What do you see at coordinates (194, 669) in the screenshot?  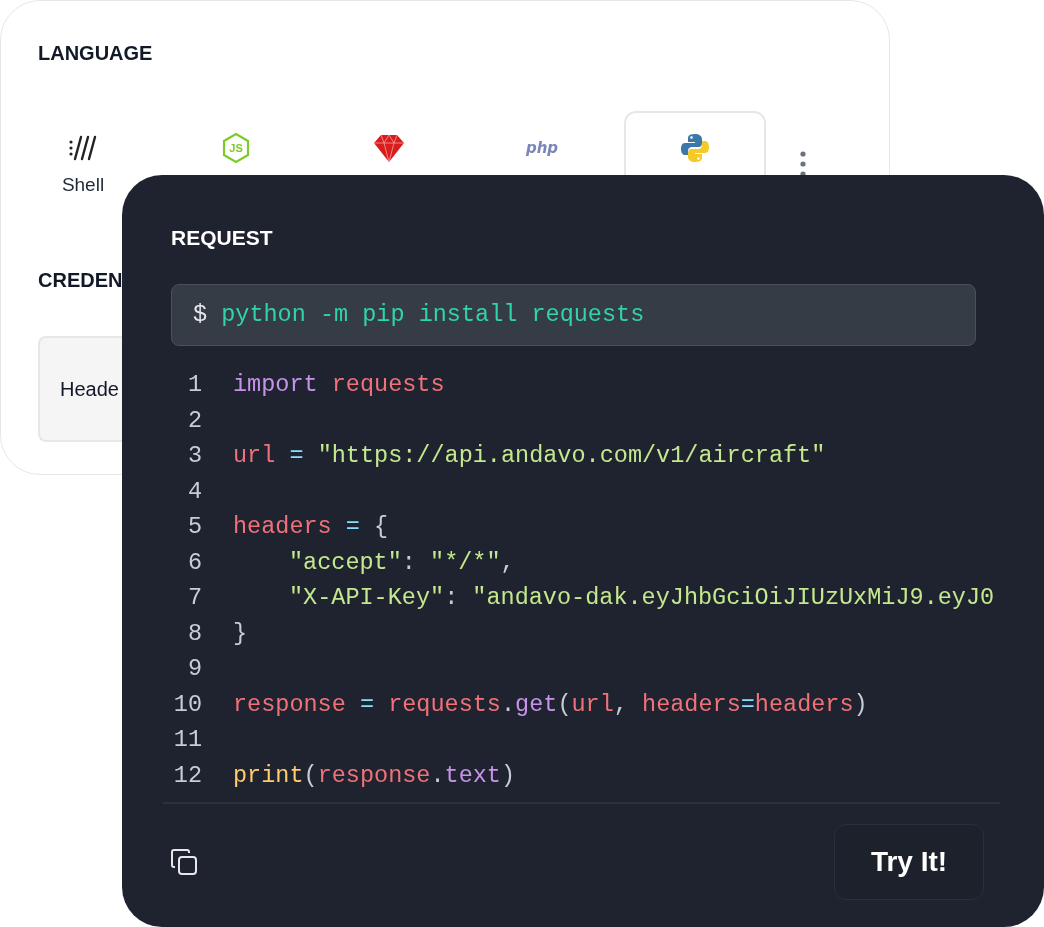 I see `line-number: 9` at bounding box center [194, 669].